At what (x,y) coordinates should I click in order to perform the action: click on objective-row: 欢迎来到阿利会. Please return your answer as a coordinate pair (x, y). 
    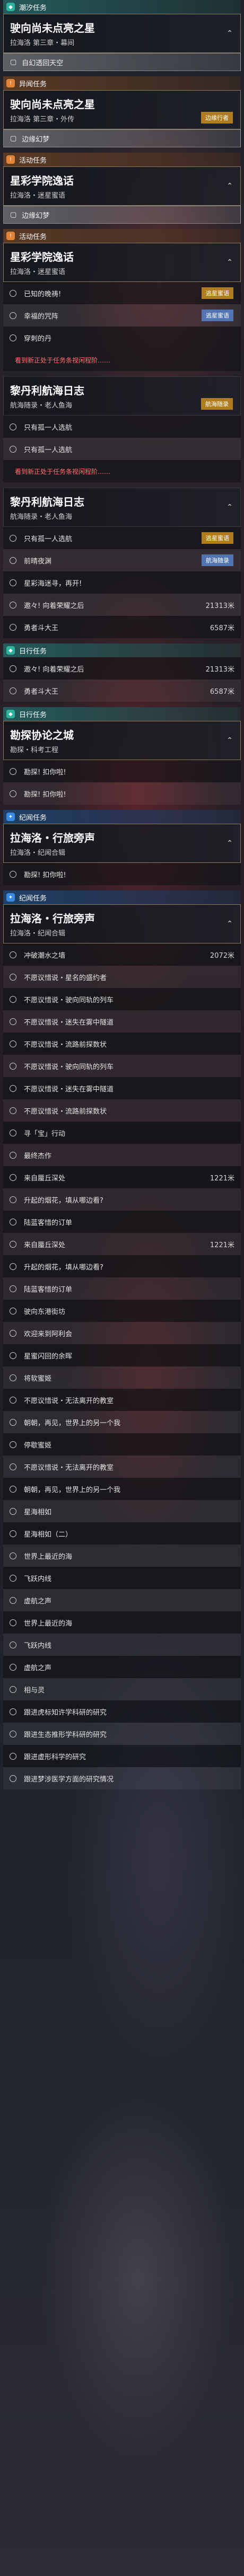
    Looking at the image, I should click on (122, 1333).